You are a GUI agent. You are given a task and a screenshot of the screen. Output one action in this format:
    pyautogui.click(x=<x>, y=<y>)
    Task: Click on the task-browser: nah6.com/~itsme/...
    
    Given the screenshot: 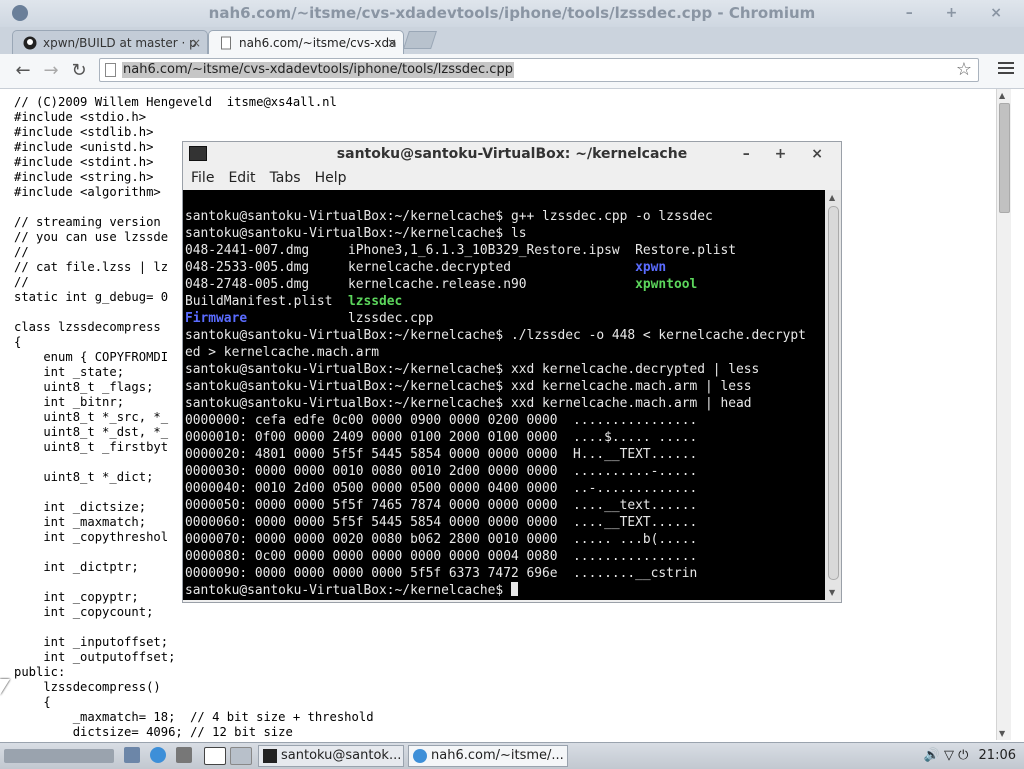 What is the action you would take?
    pyautogui.click(x=488, y=756)
    